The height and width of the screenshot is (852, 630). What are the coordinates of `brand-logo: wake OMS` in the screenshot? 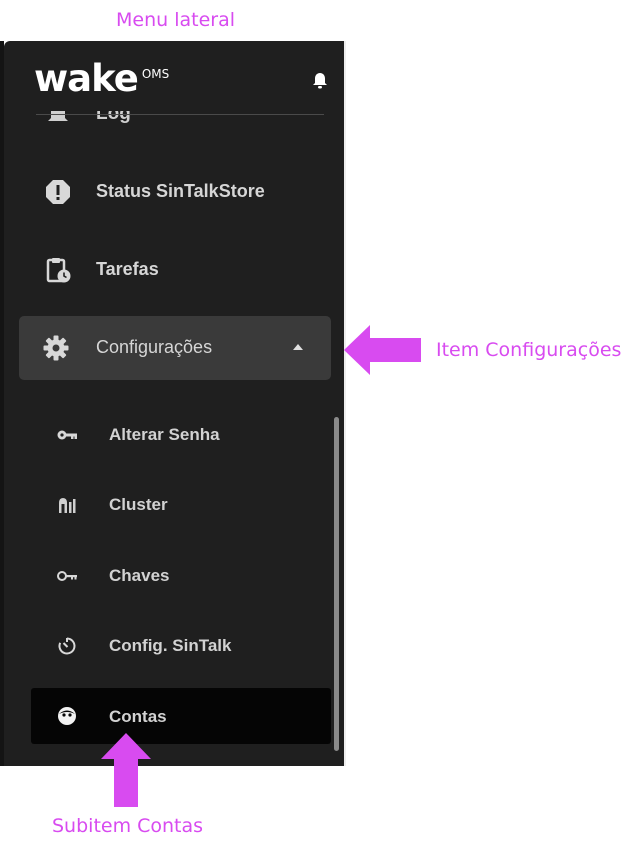 It's located at (101, 79).